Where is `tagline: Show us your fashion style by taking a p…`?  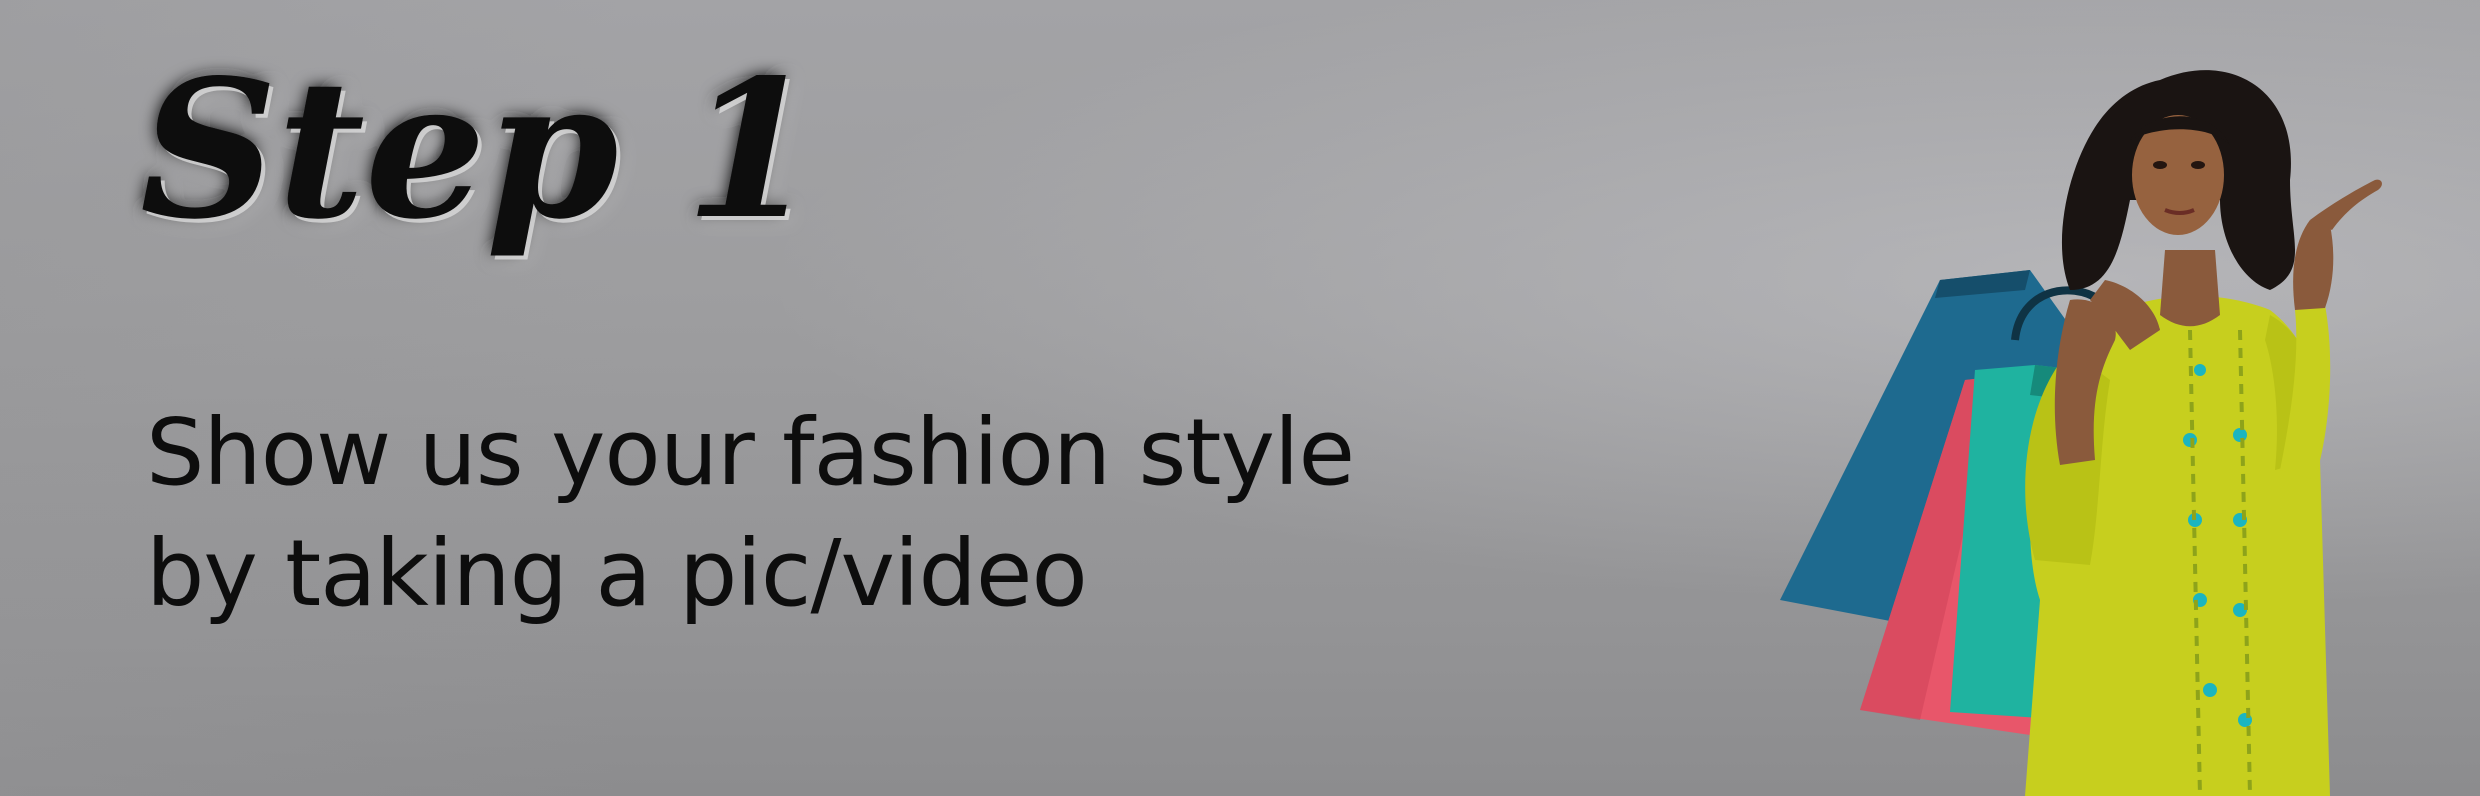 tagline: Show us your fashion style by taking a p… is located at coordinates (750, 513).